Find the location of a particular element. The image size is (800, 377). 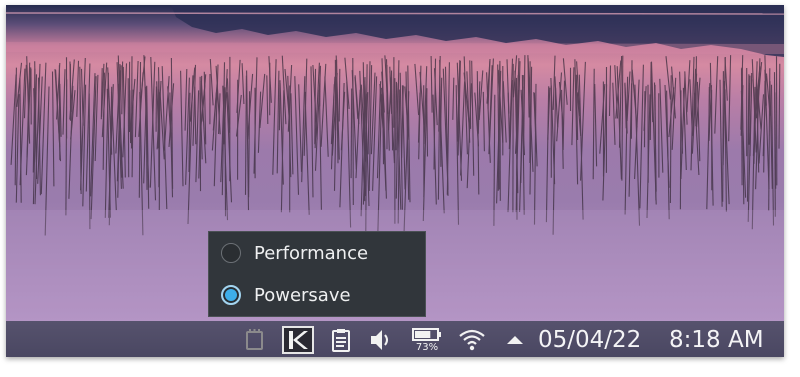

volume-icon is located at coordinates (381, 340).